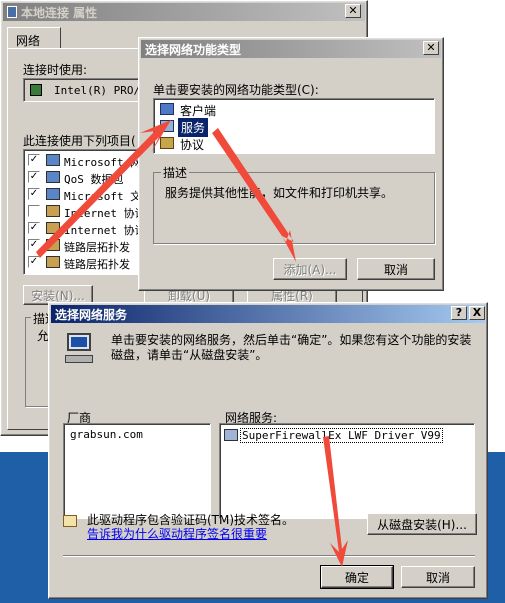 The height and width of the screenshot is (603, 505). Describe the element at coordinates (36, 90) in the screenshot. I see `adapter-icon` at that location.